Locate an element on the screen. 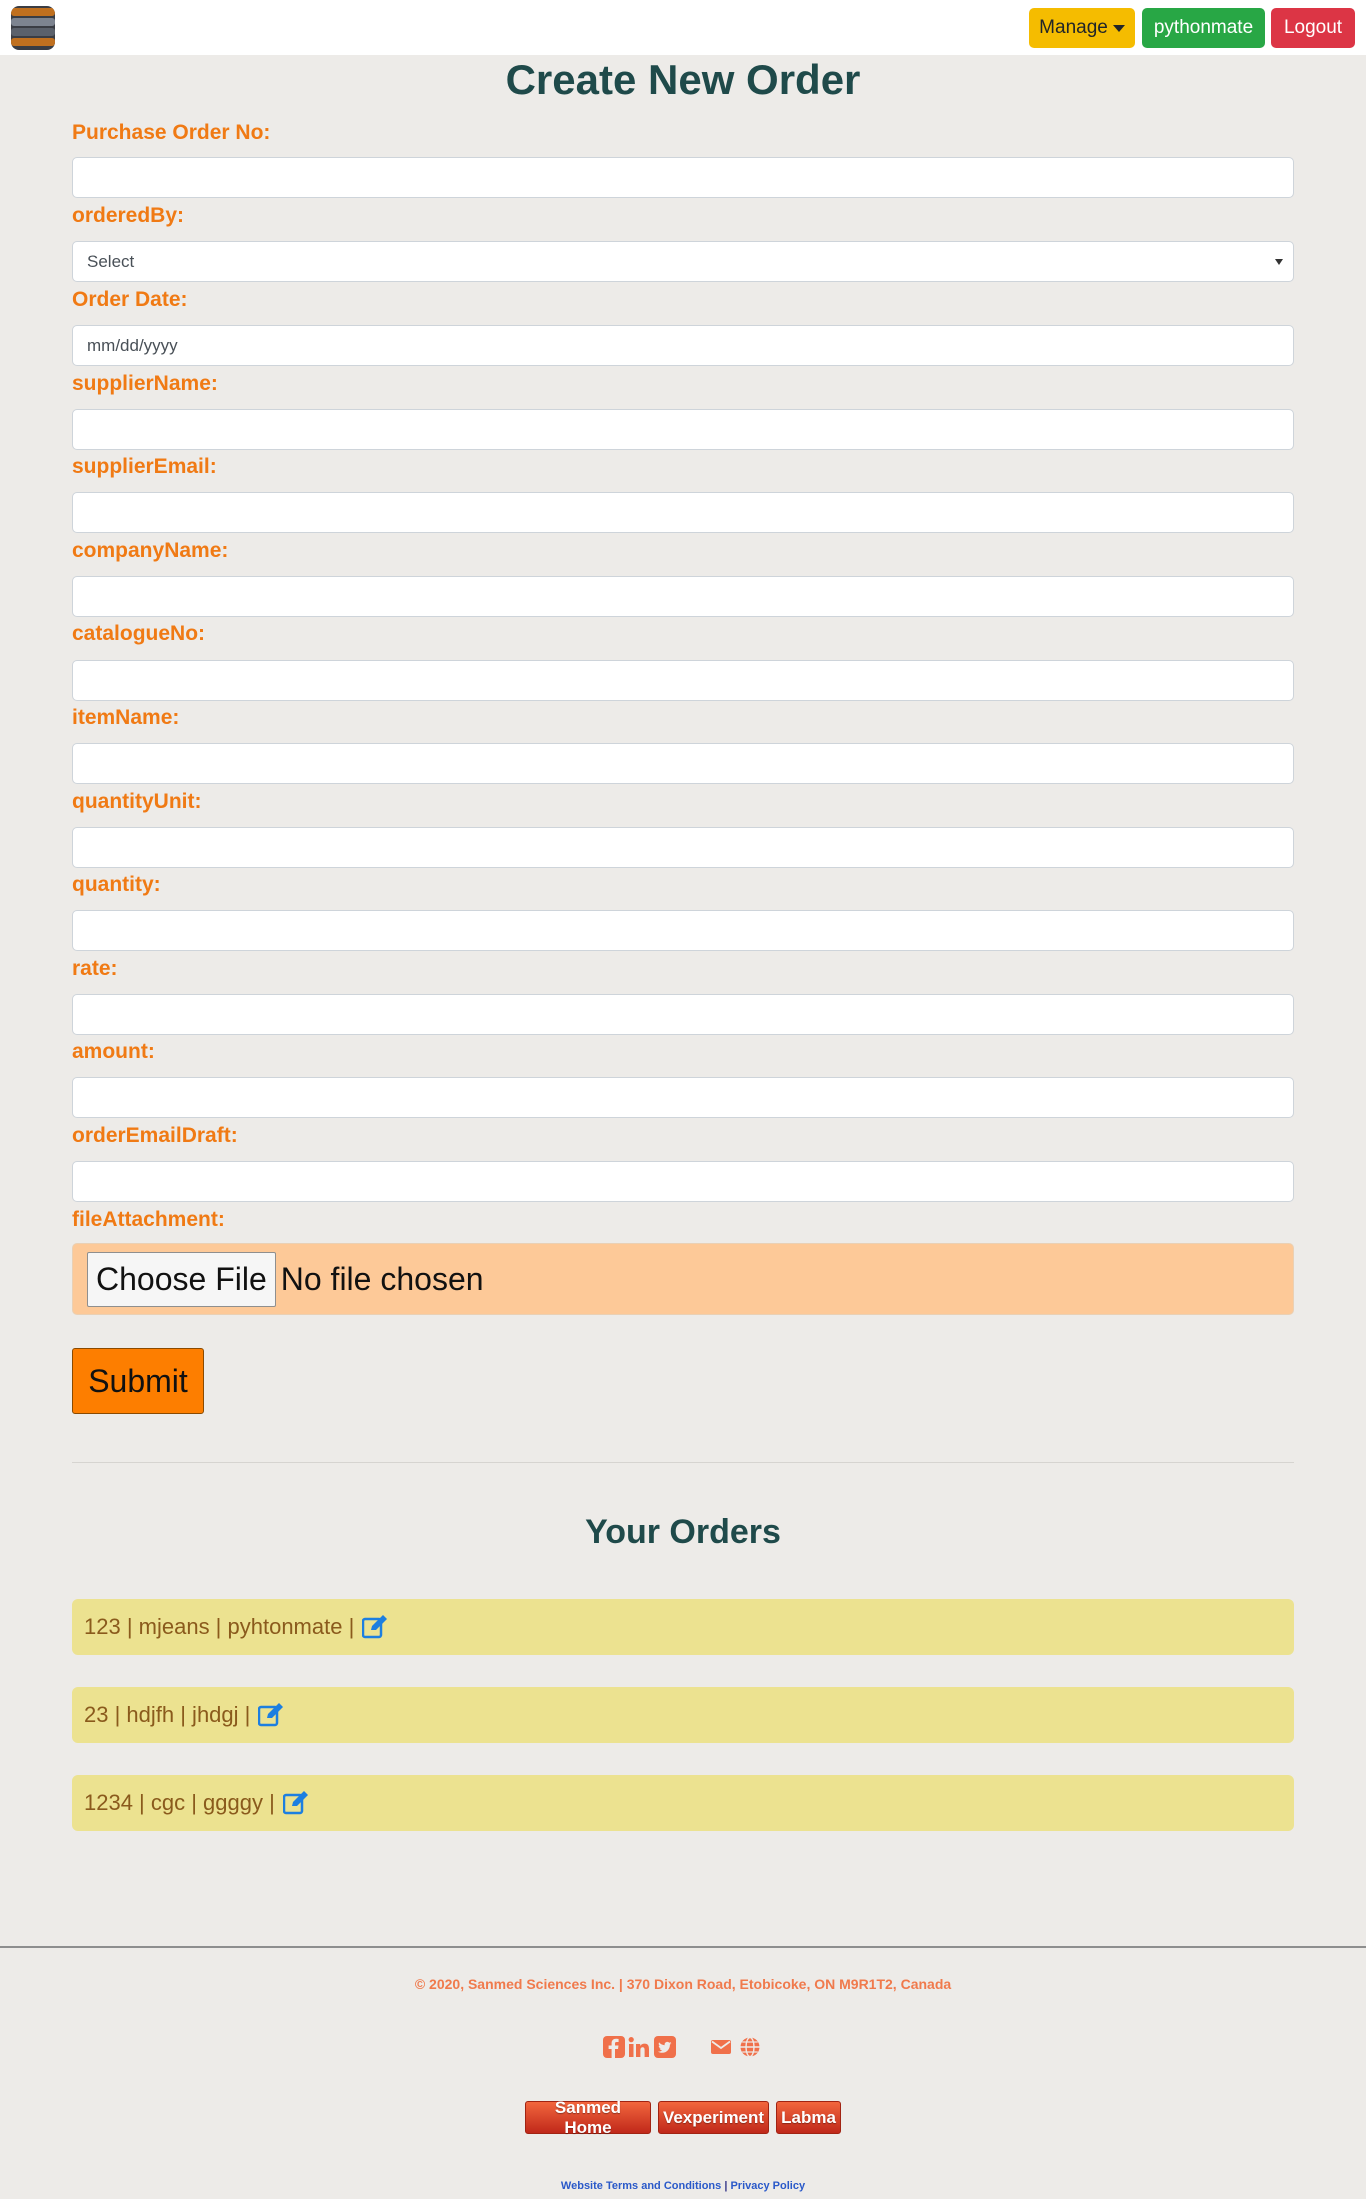 The height and width of the screenshot is (2199, 1366). order-item: 123 | mjeans | pyhtonmate | is located at coordinates (683, 1627).